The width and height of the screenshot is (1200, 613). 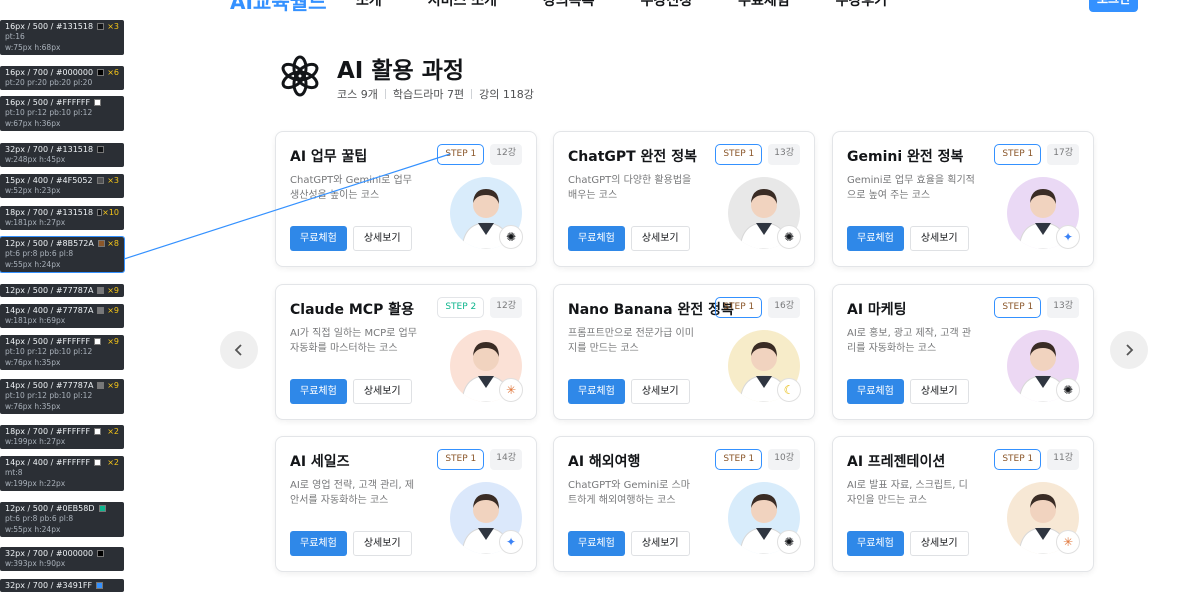 I want to click on gemini-icon: ✦, so click(x=1068, y=237).